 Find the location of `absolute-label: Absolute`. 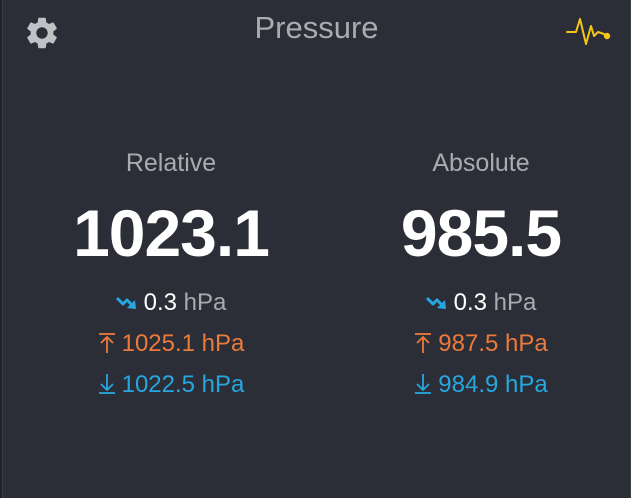

absolute-label: Absolute is located at coordinates (481, 163).